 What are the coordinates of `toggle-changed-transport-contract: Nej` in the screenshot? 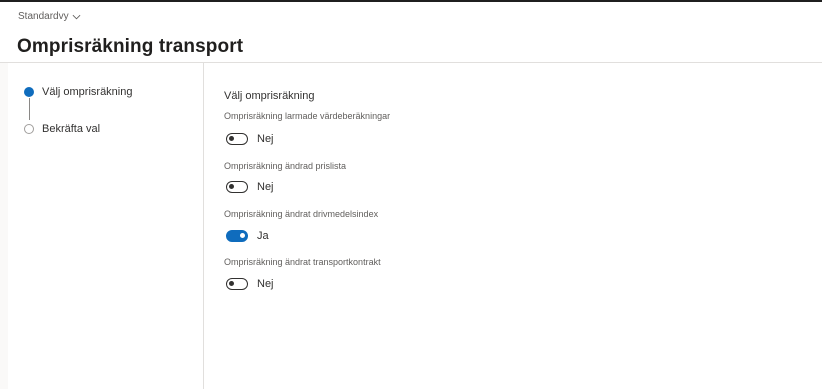 It's located at (250, 284).